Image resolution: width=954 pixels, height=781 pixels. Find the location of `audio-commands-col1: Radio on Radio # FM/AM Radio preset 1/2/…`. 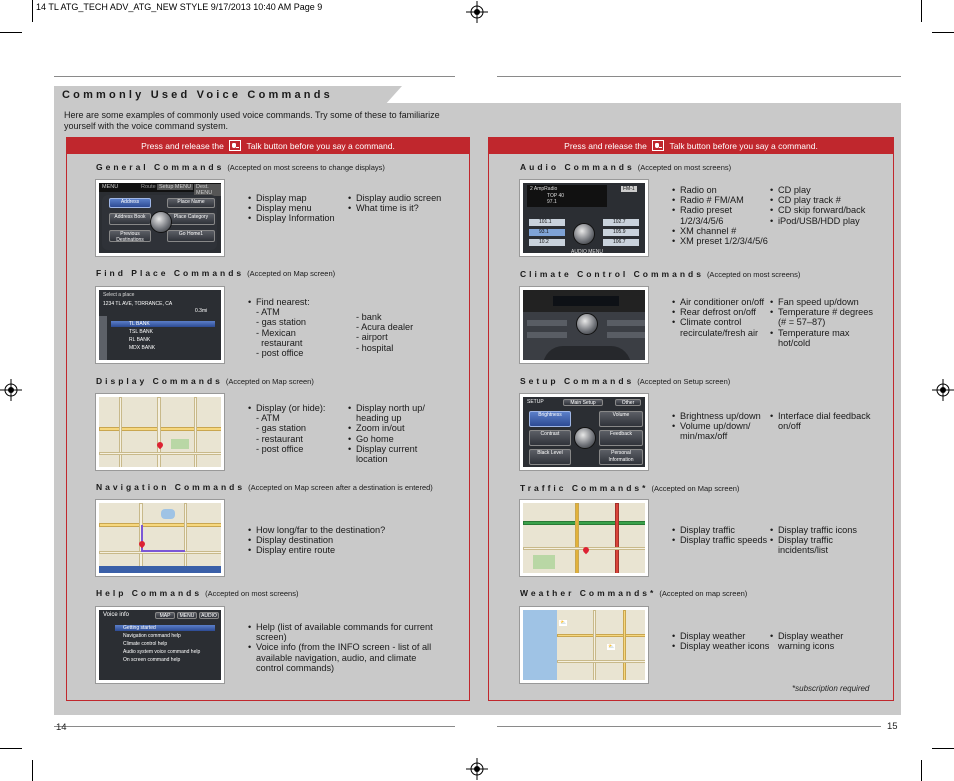

audio-commands-col1: Radio on Radio # FM/AM Radio preset 1/2/… is located at coordinates (721, 215).